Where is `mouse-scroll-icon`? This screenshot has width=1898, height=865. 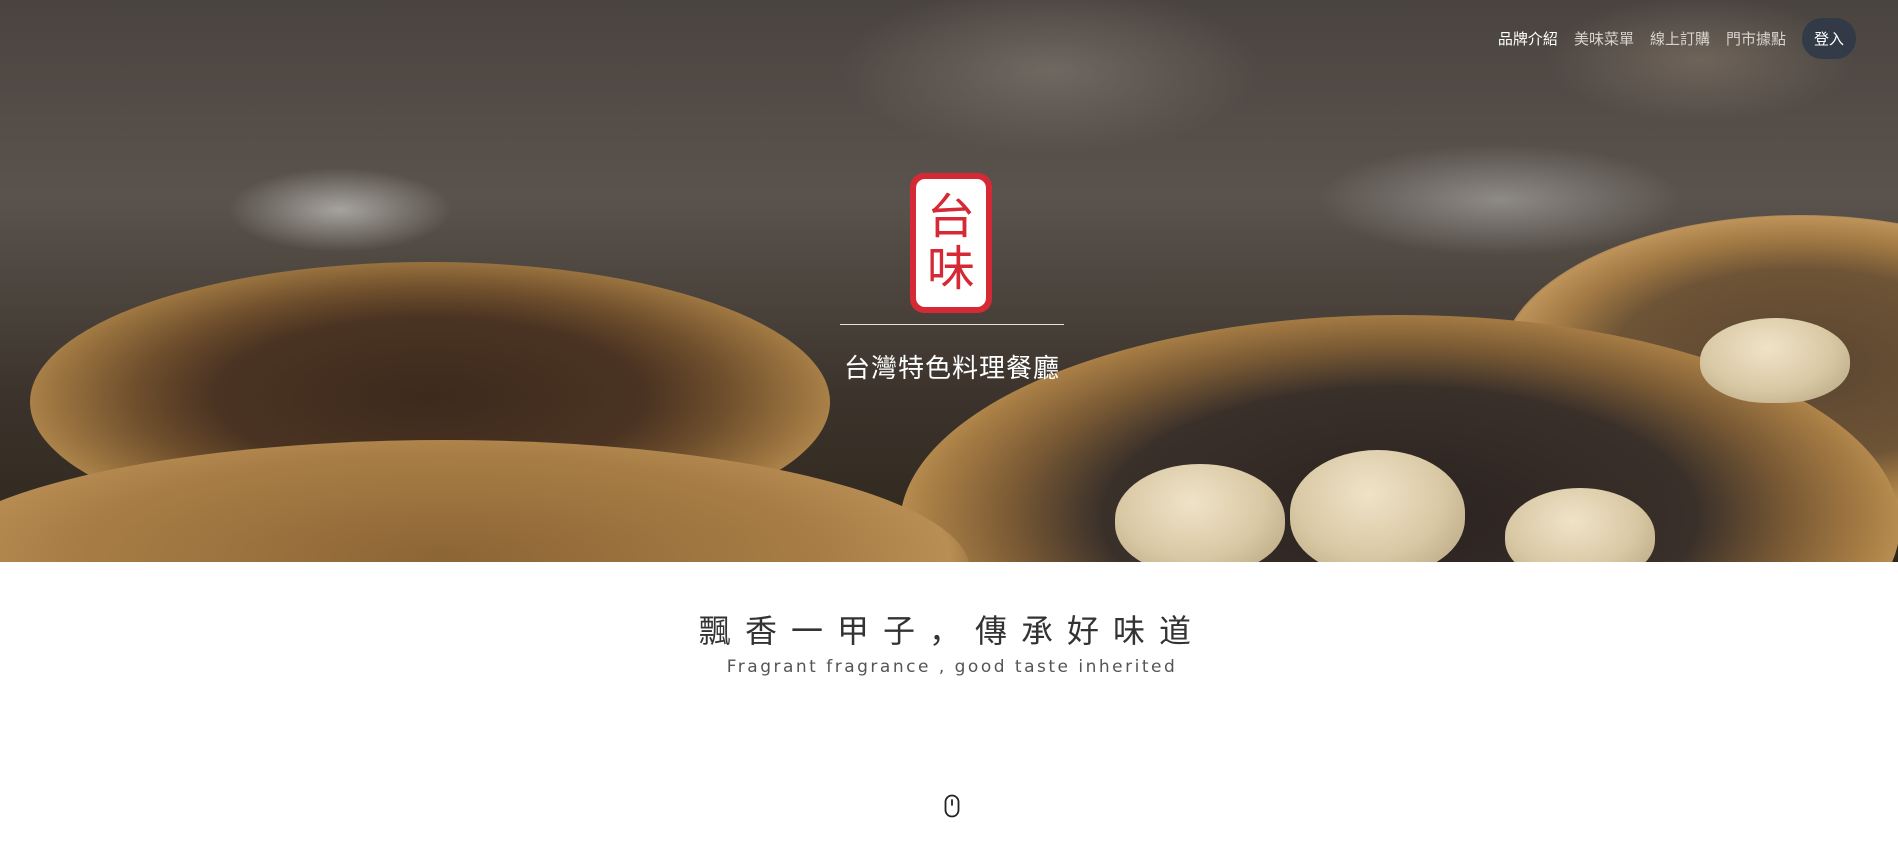
mouse-scroll-icon is located at coordinates (952, 806).